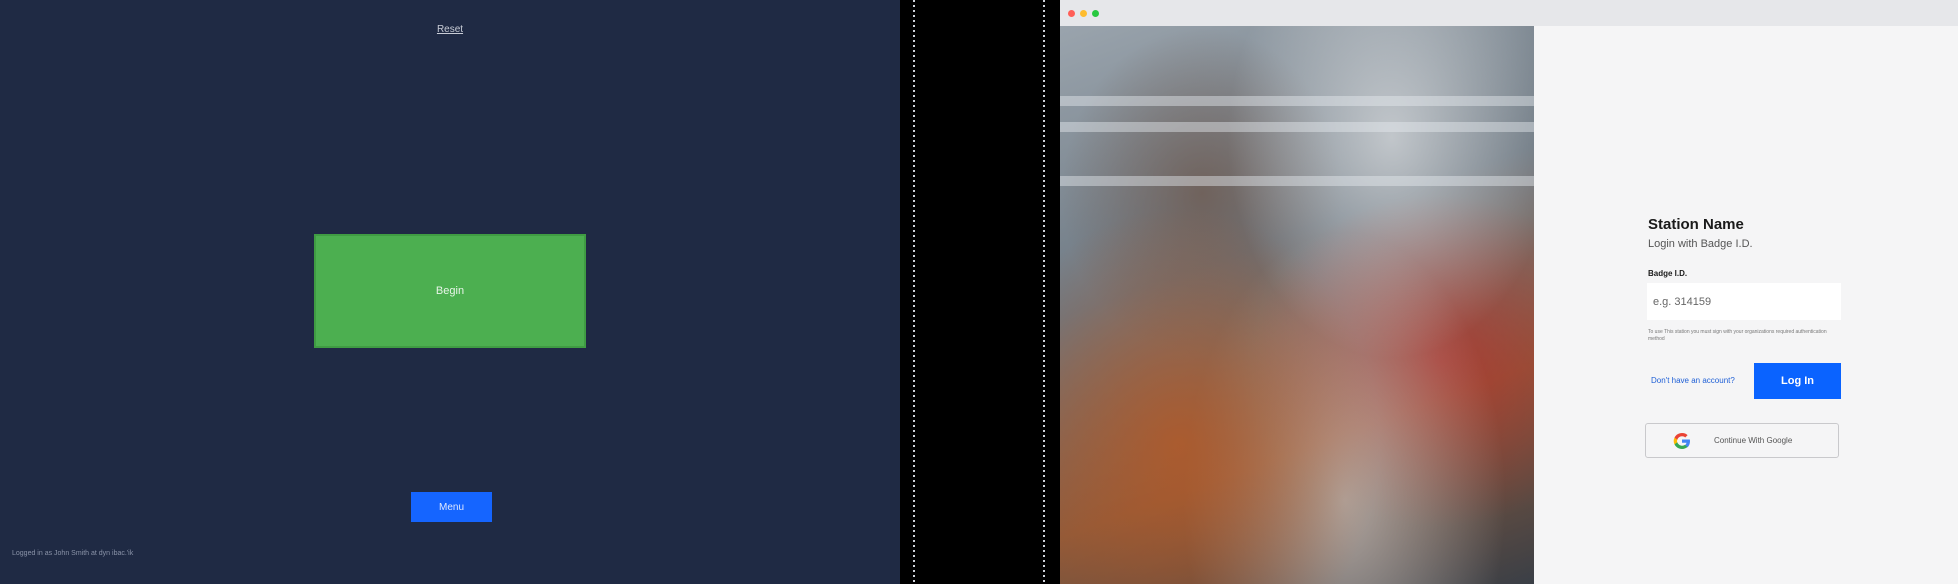 This screenshot has width=1958, height=584. What do you see at coordinates (1071, 13) in the screenshot?
I see `close-icon` at bounding box center [1071, 13].